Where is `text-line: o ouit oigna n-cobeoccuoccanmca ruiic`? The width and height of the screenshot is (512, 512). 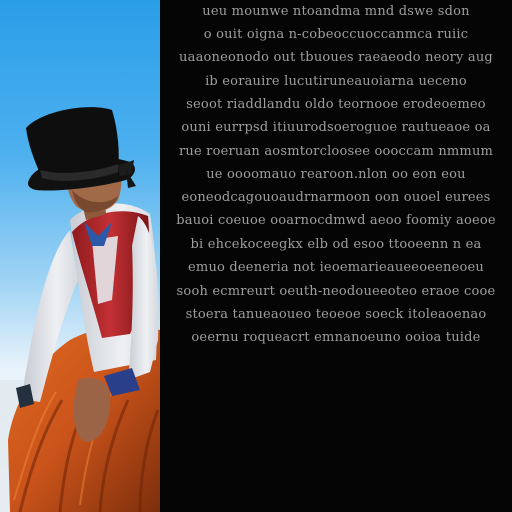
text-line: o ouit oigna n-cobeoccuoccanmca ruiic is located at coordinates (336, 34).